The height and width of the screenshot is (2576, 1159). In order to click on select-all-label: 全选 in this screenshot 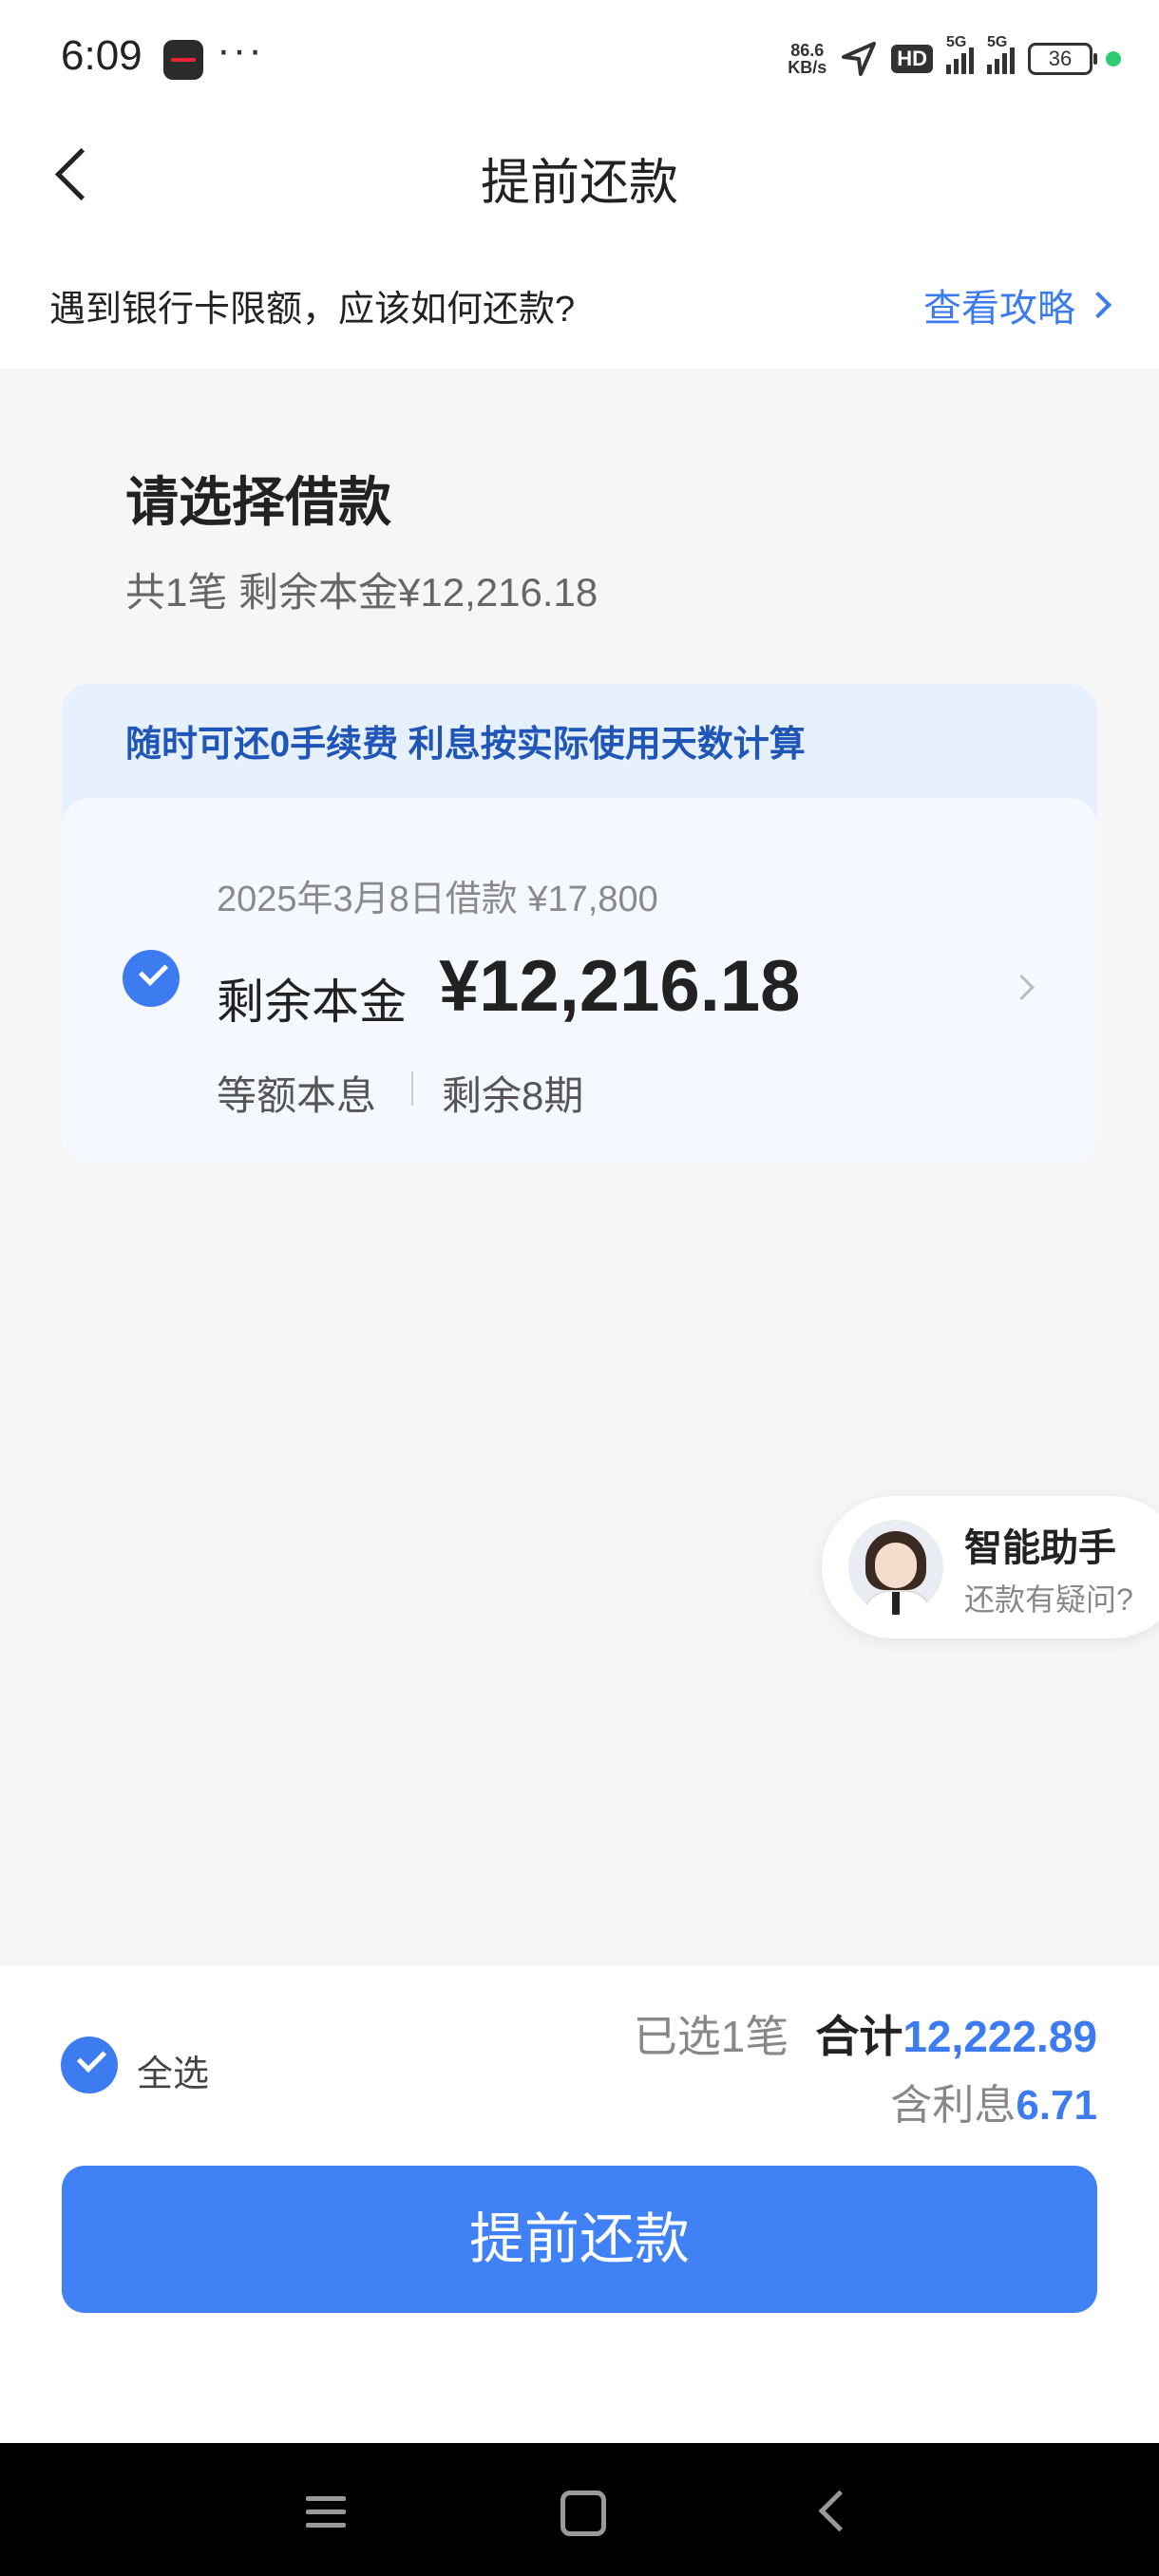, I will do `click(173, 2070)`.